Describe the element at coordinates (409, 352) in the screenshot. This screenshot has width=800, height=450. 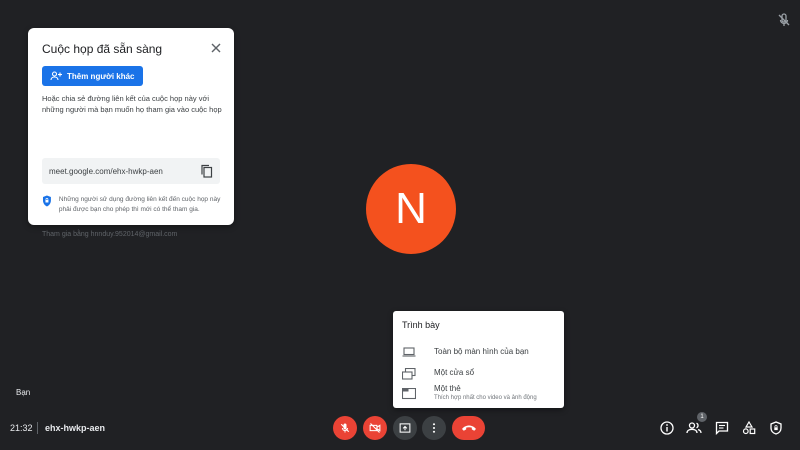
I see `laptop-icon` at that location.